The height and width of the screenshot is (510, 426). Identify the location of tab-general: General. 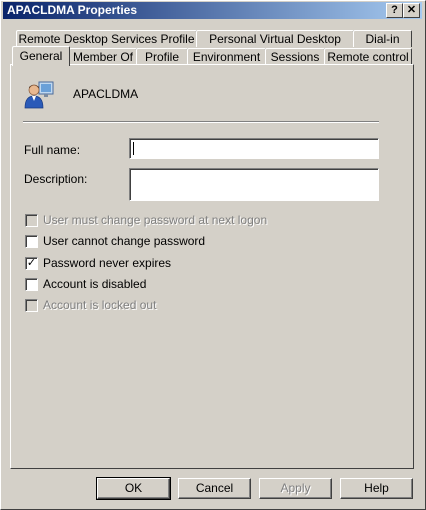
(41, 56).